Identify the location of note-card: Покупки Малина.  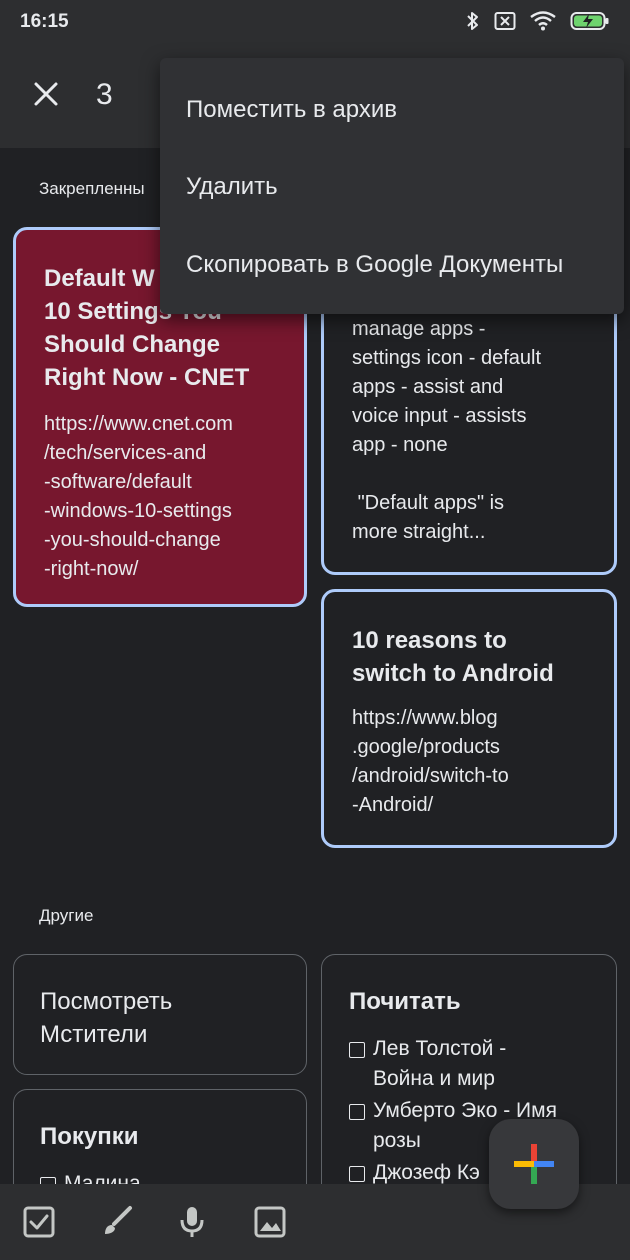
(160, 1136).